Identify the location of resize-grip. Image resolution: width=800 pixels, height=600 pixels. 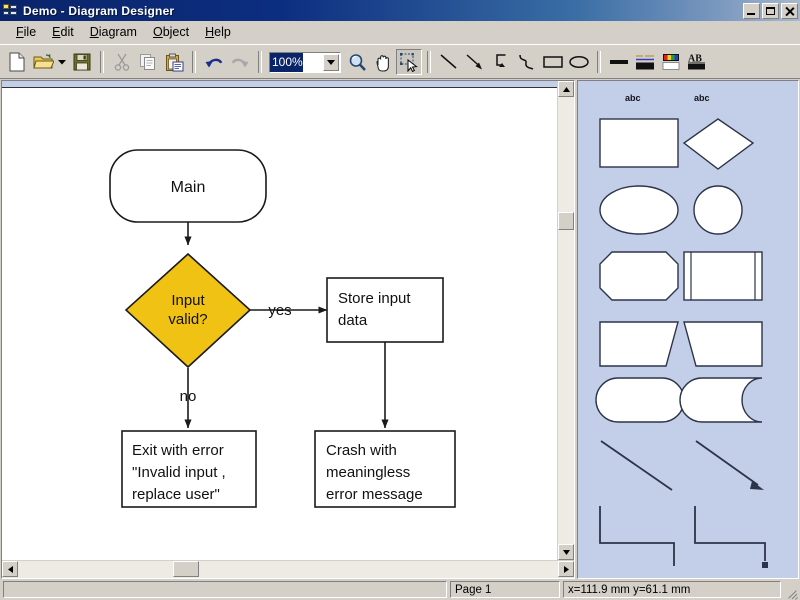
(791, 590).